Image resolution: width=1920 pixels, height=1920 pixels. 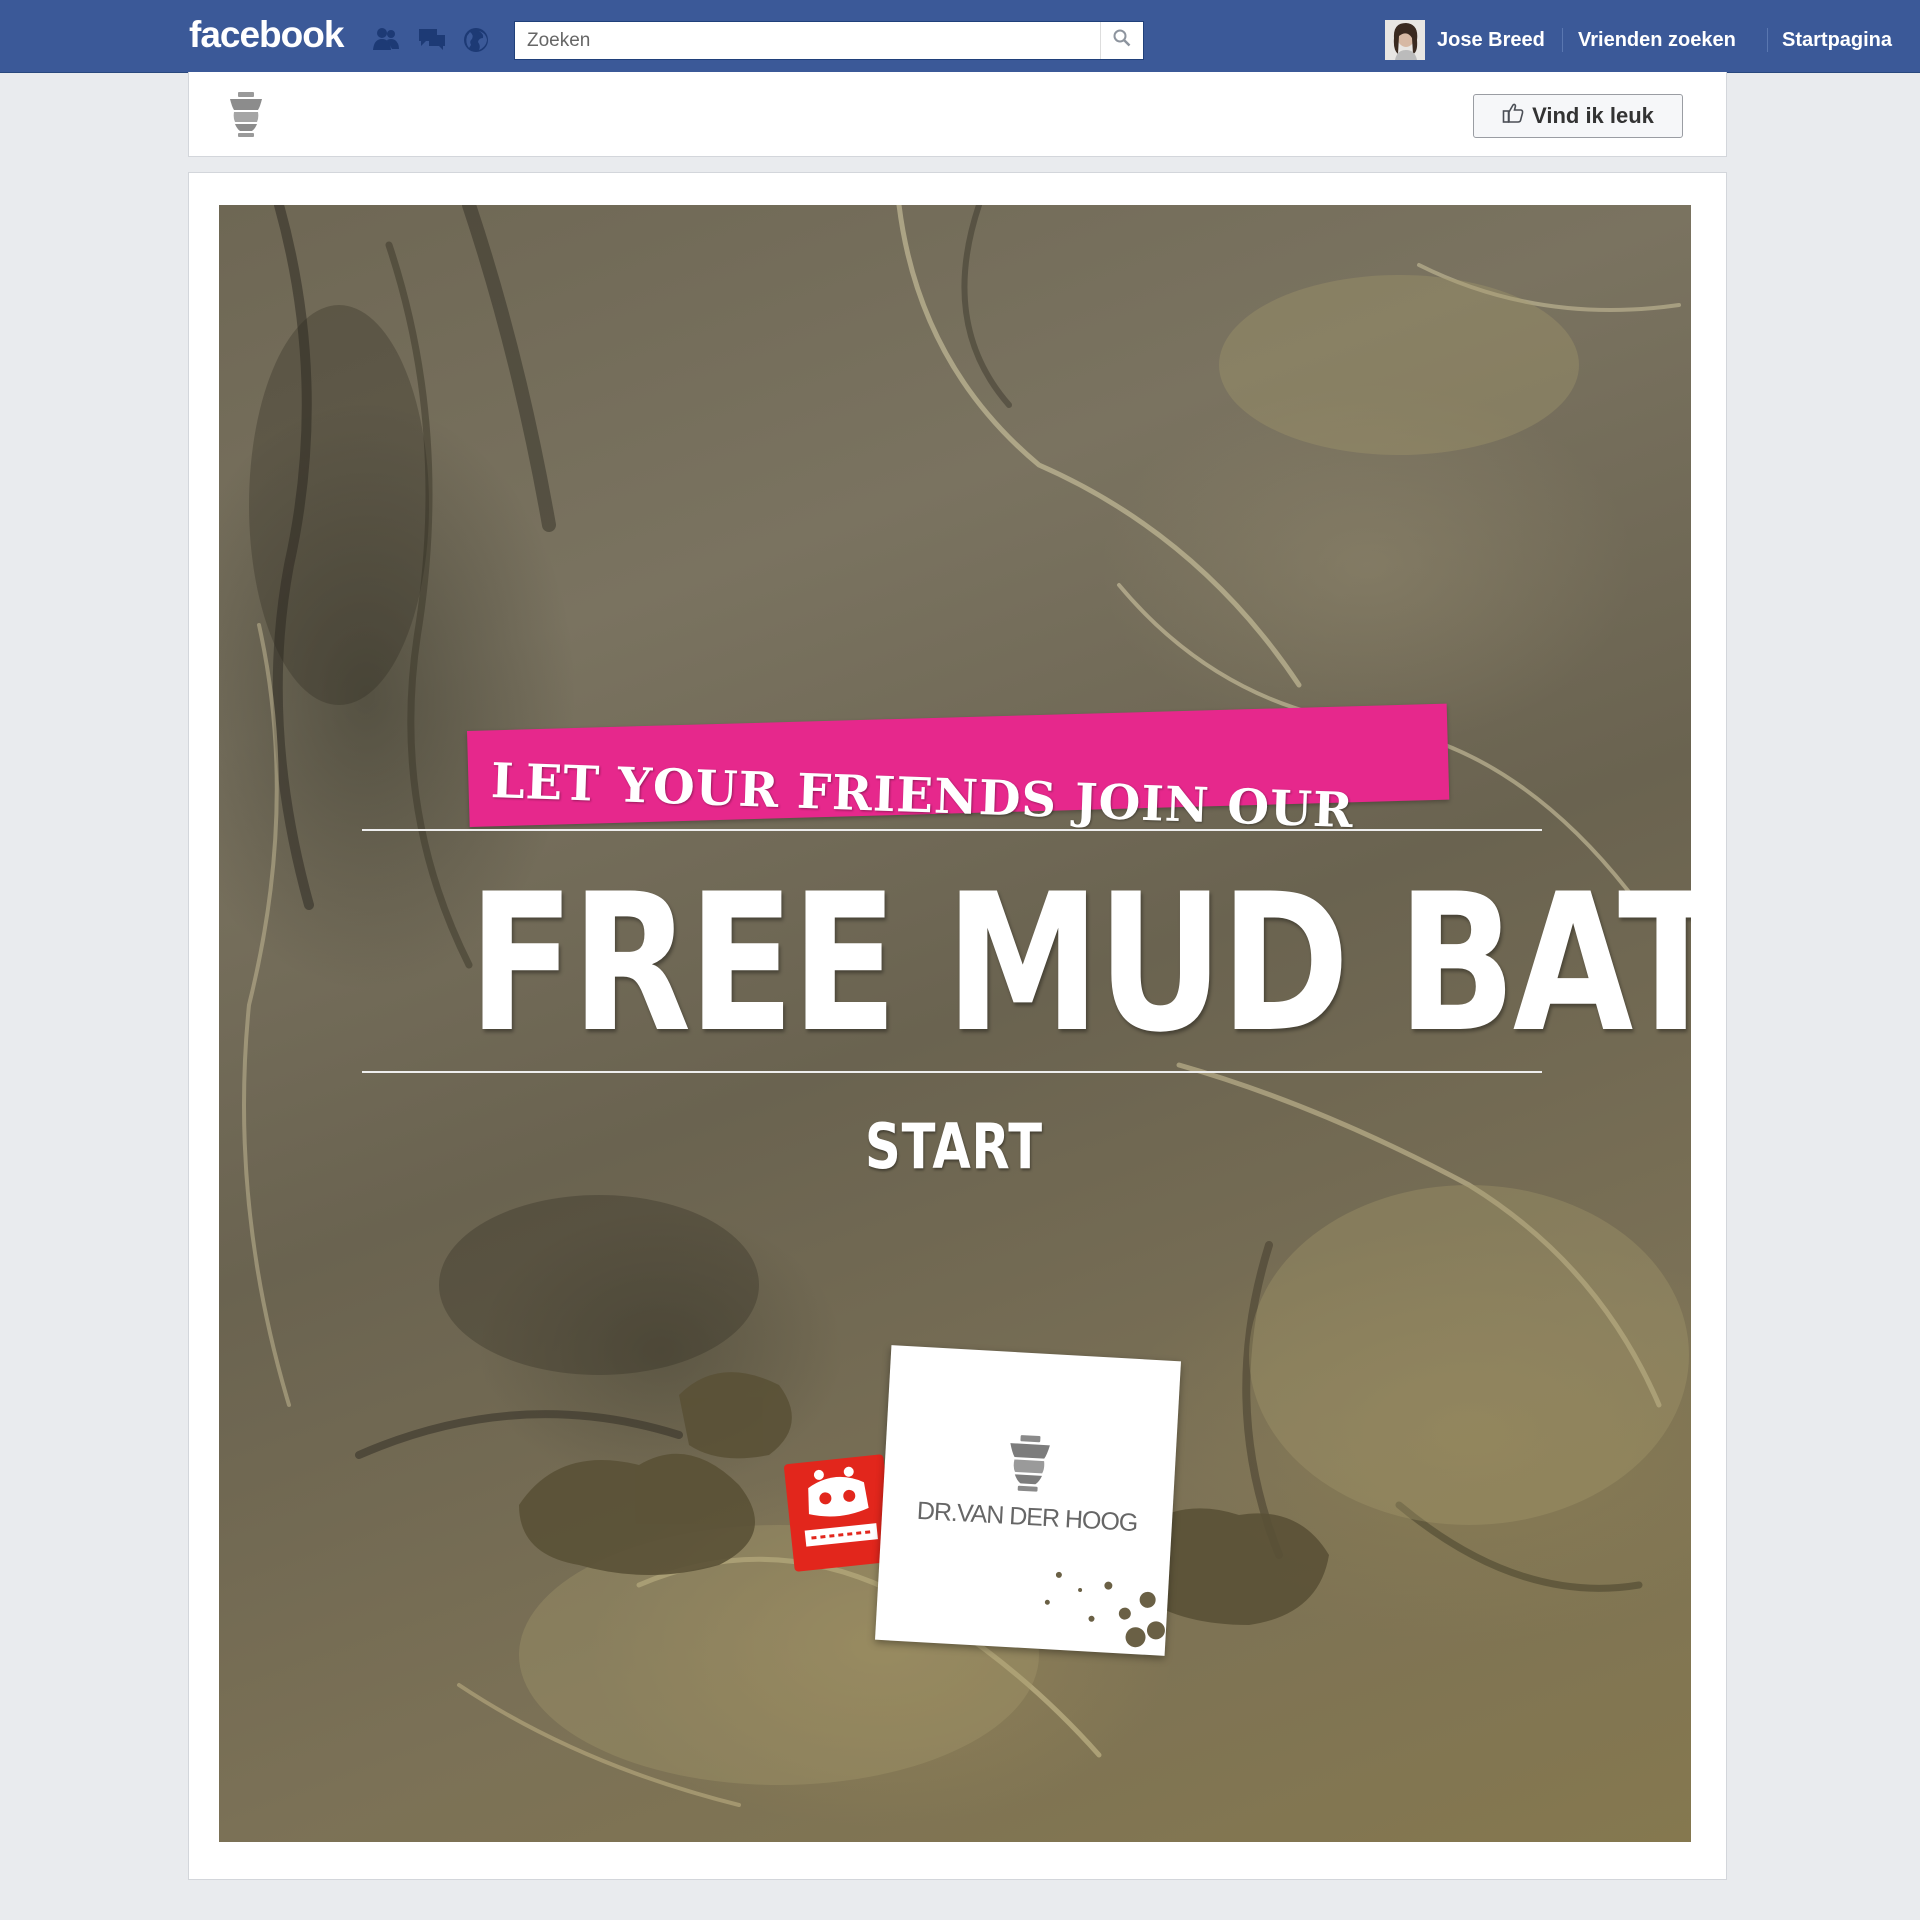 I want to click on search-icon, so click(x=1122, y=40).